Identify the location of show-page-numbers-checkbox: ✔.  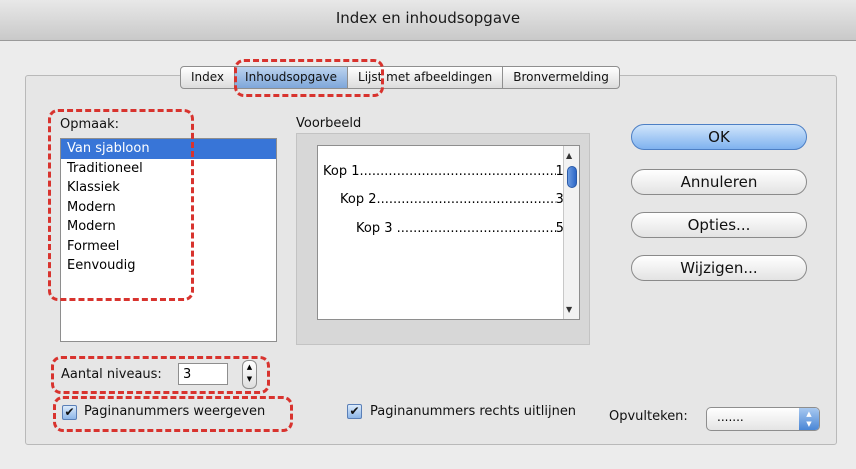
(69, 412).